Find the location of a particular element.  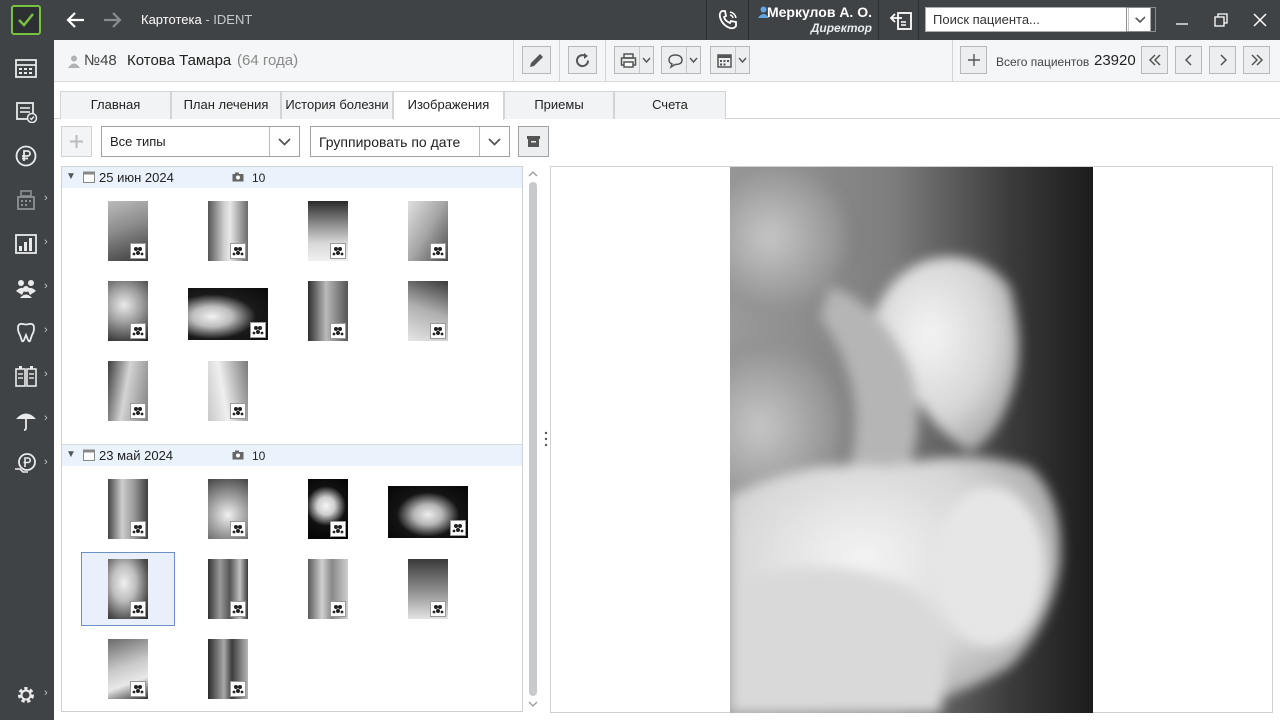

sidebar-item-dental: › is located at coordinates (27, 332).